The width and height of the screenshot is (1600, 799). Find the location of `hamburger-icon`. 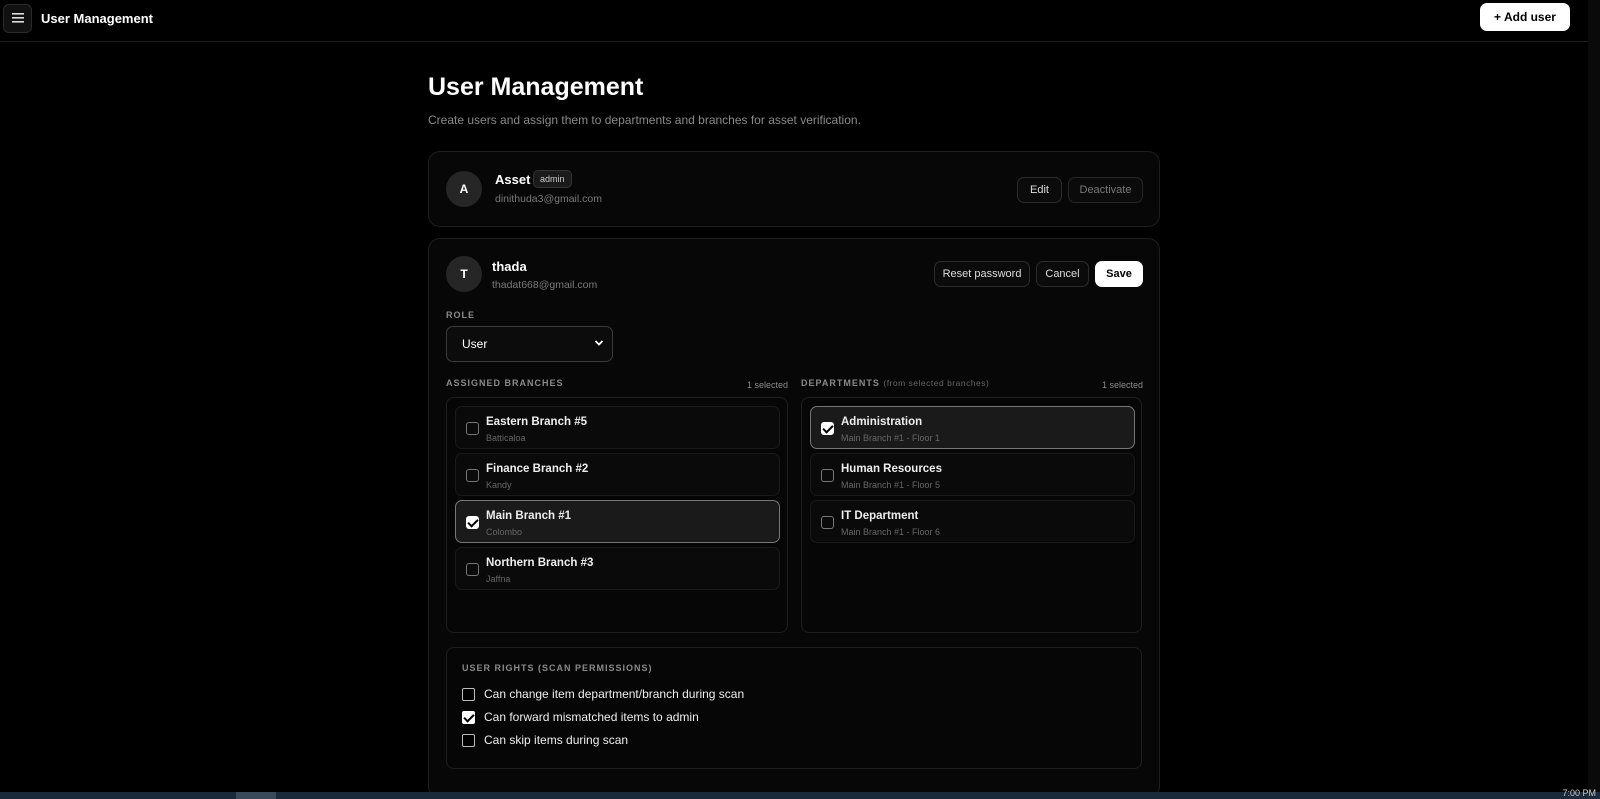

hamburger-icon is located at coordinates (17, 18).